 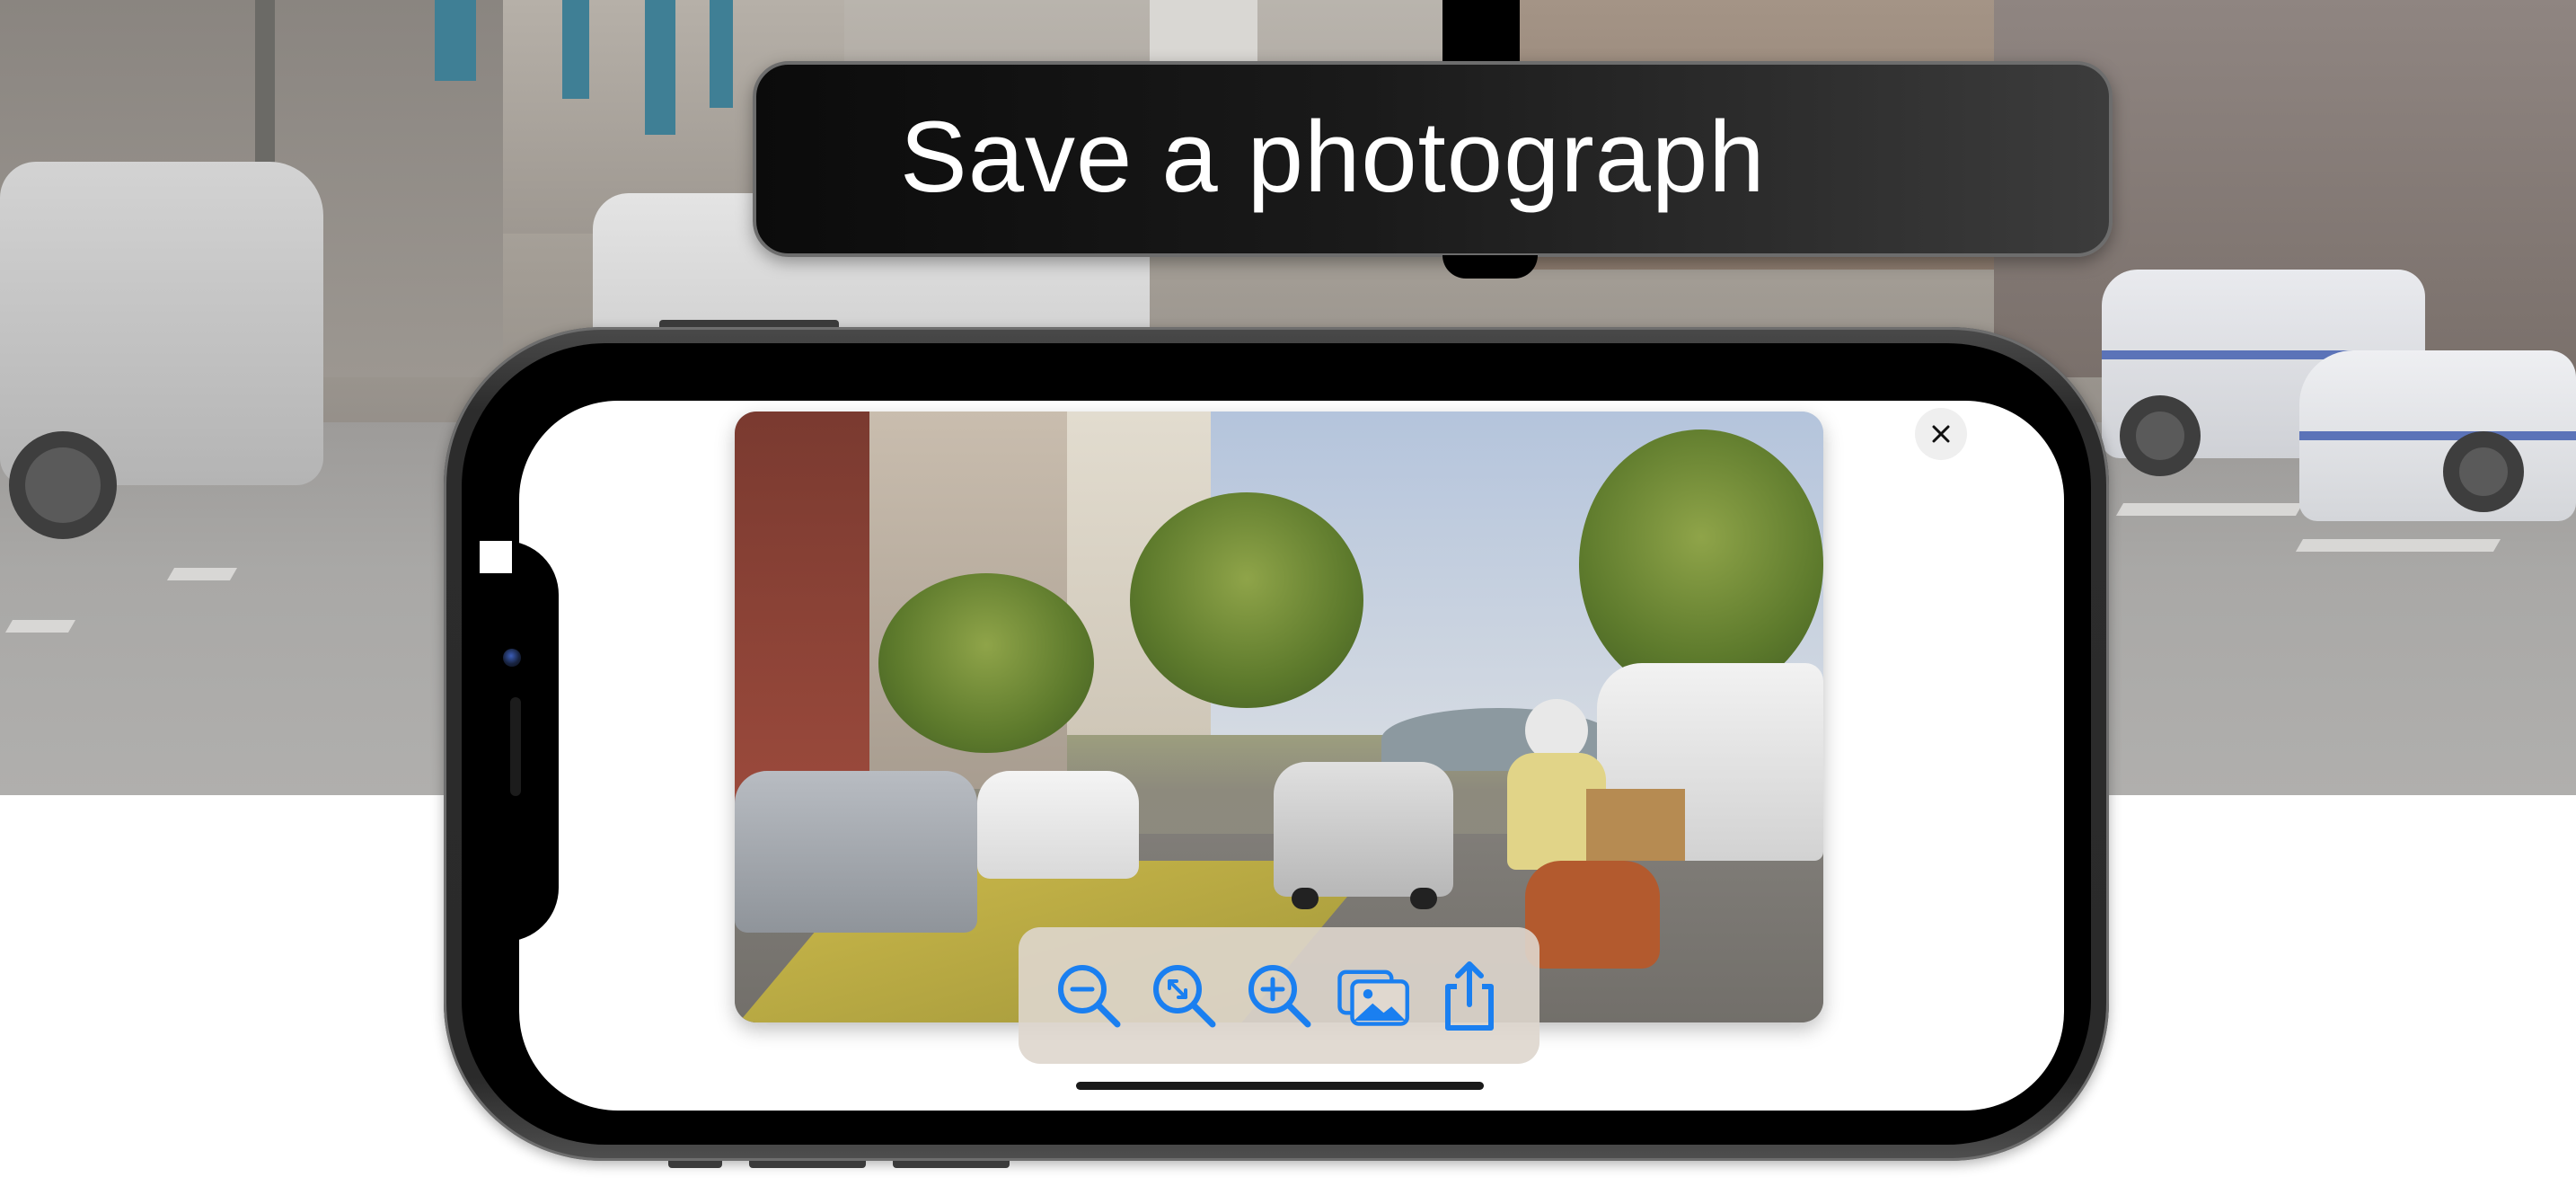 What do you see at coordinates (1203, 31) in the screenshot?
I see `bg-sky` at bounding box center [1203, 31].